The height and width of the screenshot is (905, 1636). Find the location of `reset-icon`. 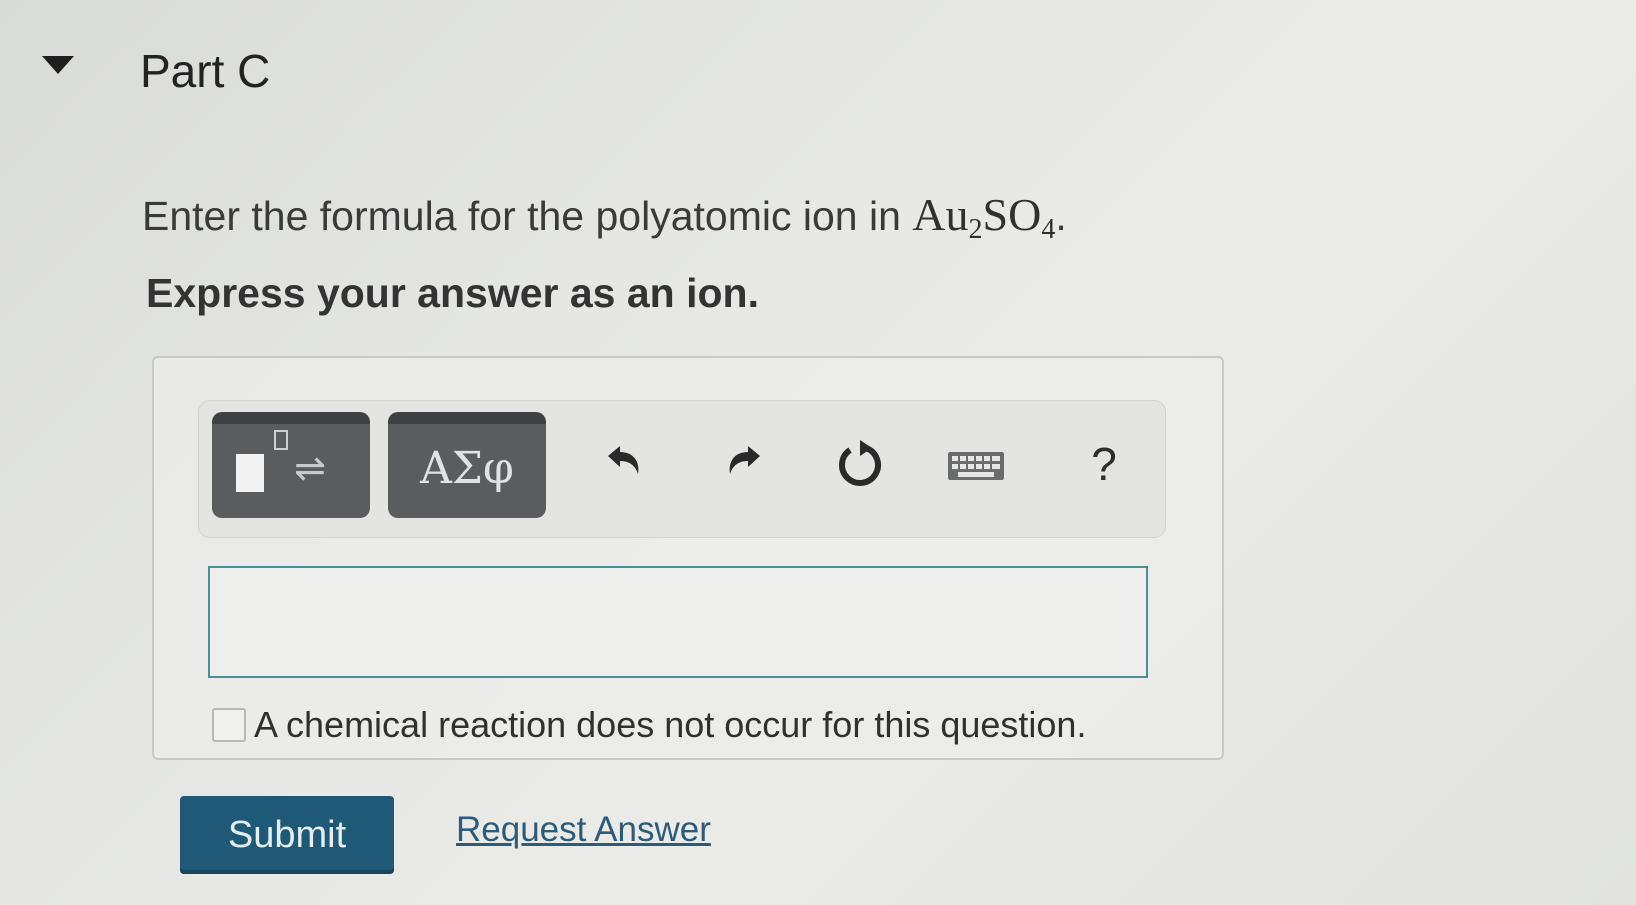

reset-icon is located at coordinates (860, 464).